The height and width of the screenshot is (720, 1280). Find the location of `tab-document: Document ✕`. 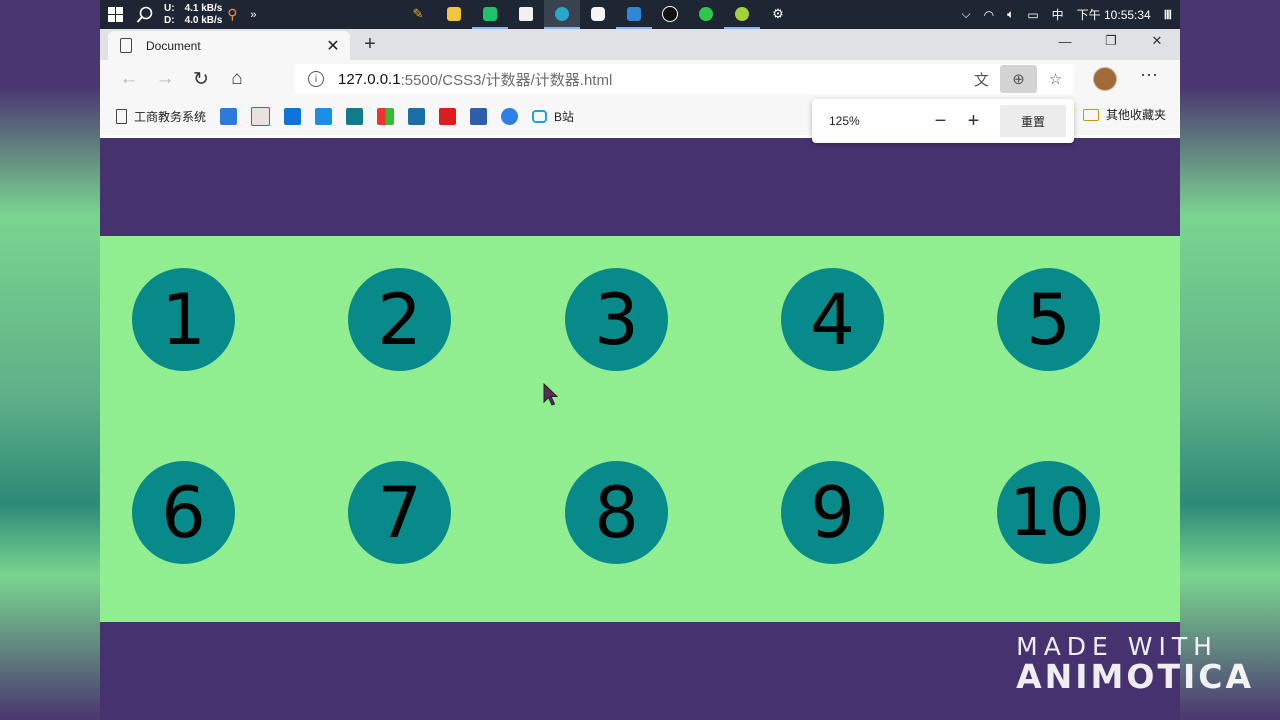

tab-document: Document ✕ is located at coordinates (229, 45).